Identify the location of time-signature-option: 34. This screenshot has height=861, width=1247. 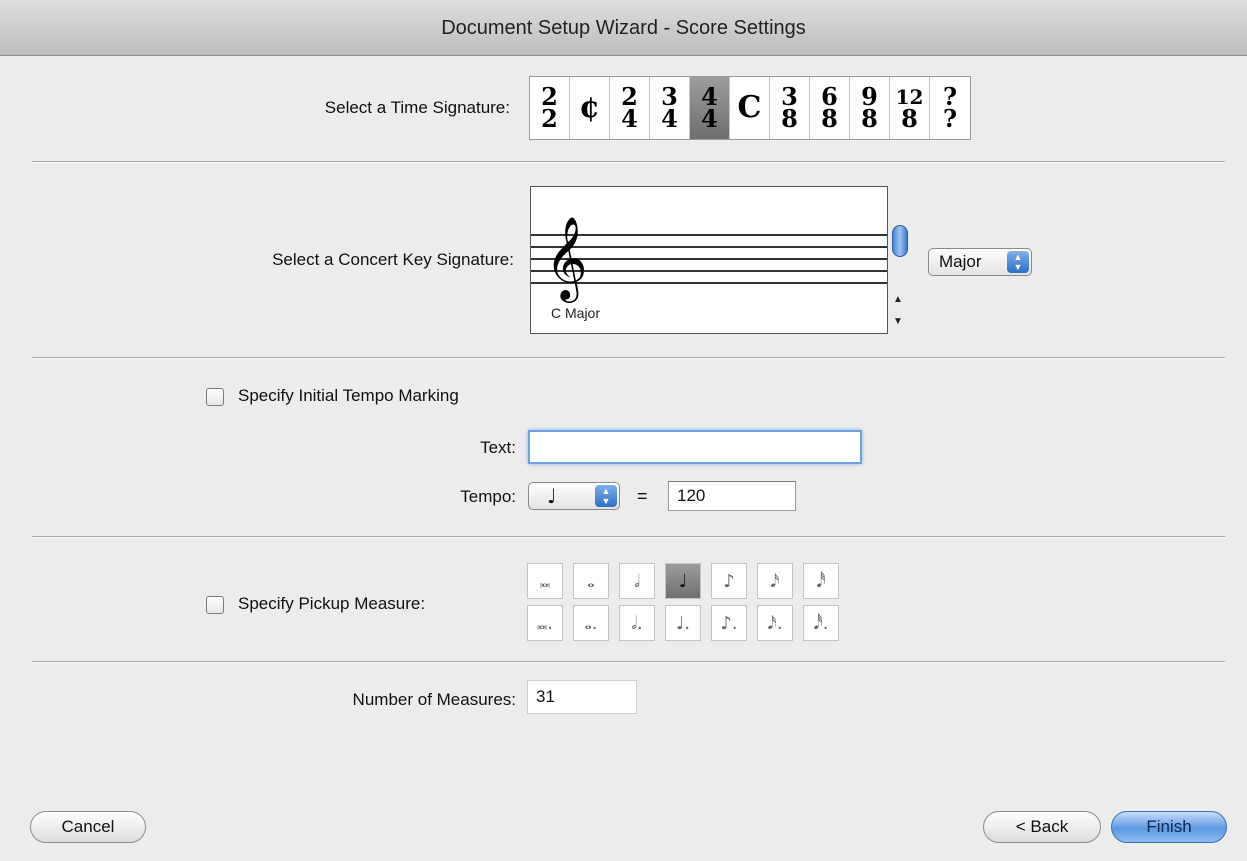
(670, 108).